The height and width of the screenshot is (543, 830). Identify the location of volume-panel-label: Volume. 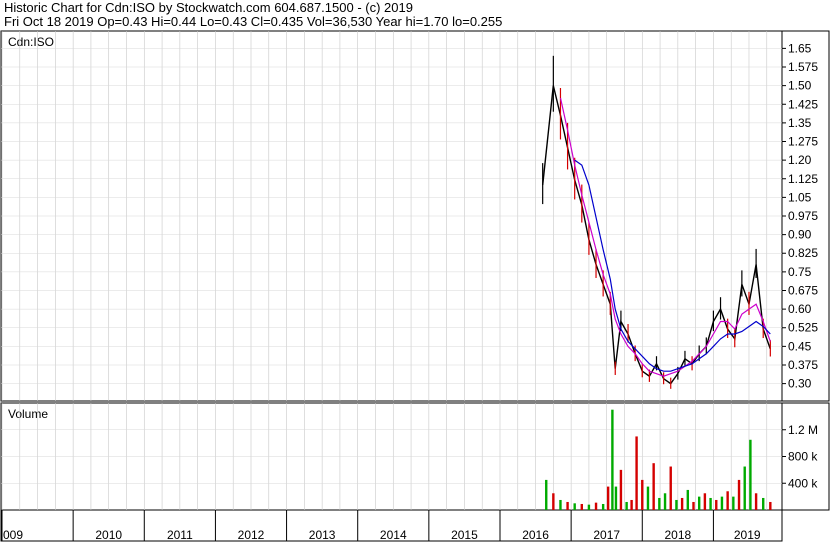
(28, 414).